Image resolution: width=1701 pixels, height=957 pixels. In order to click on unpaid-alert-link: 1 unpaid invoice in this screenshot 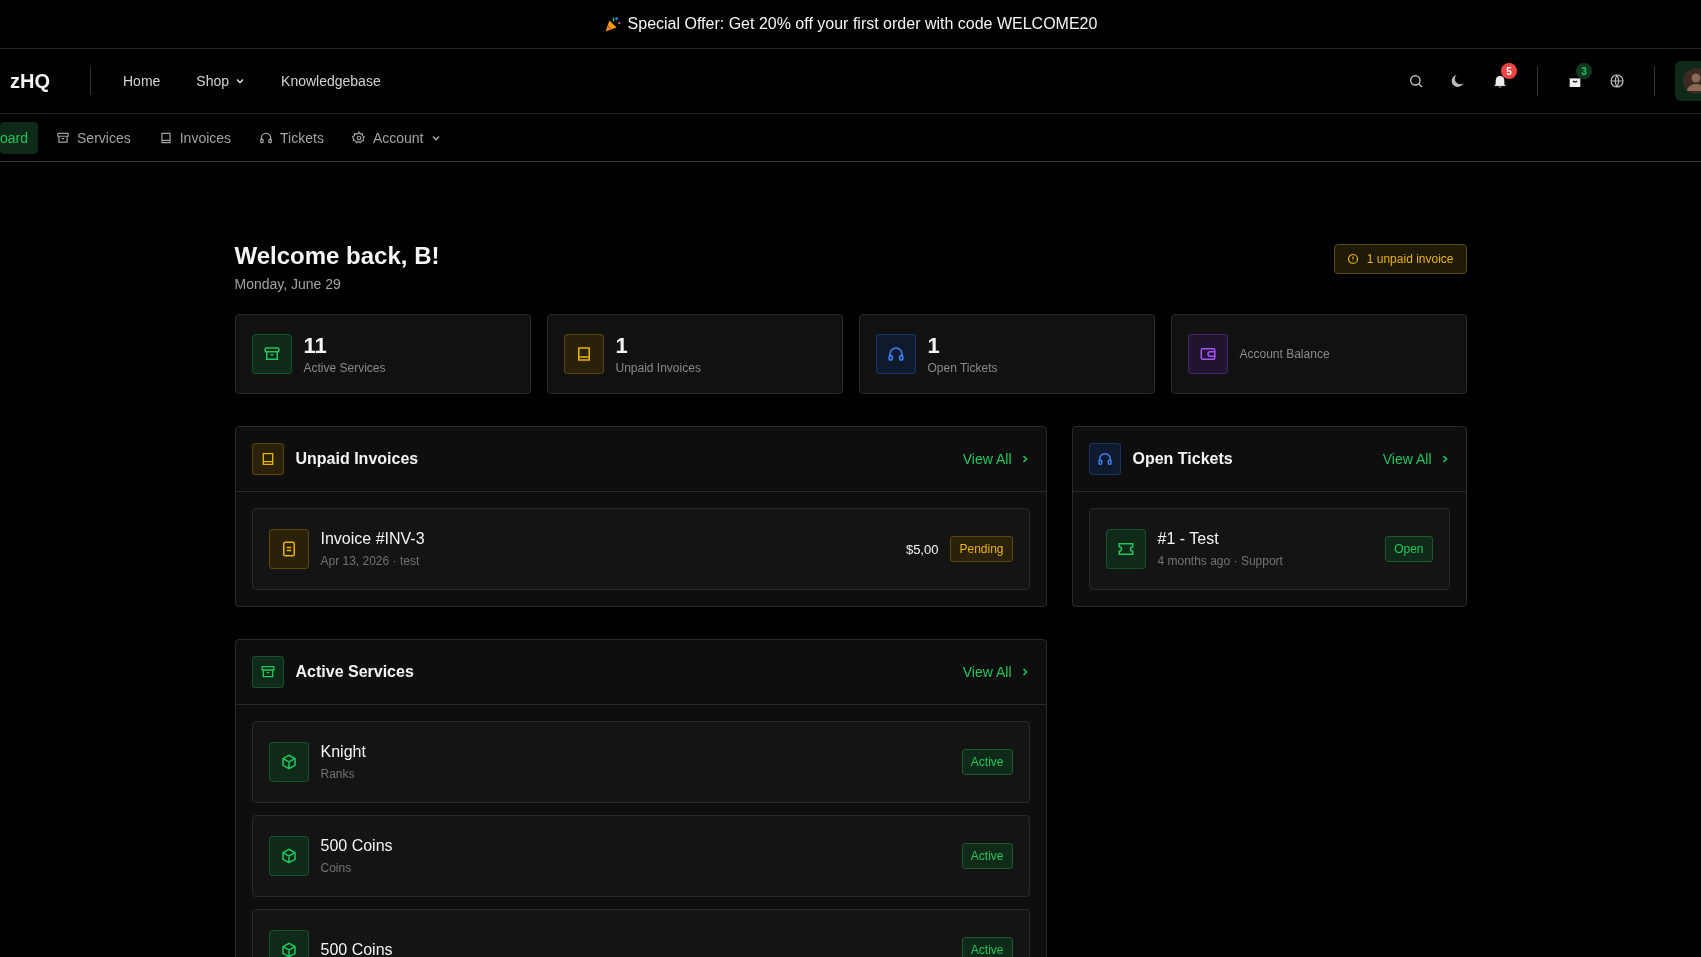, I will do `click(1400, 259)`.